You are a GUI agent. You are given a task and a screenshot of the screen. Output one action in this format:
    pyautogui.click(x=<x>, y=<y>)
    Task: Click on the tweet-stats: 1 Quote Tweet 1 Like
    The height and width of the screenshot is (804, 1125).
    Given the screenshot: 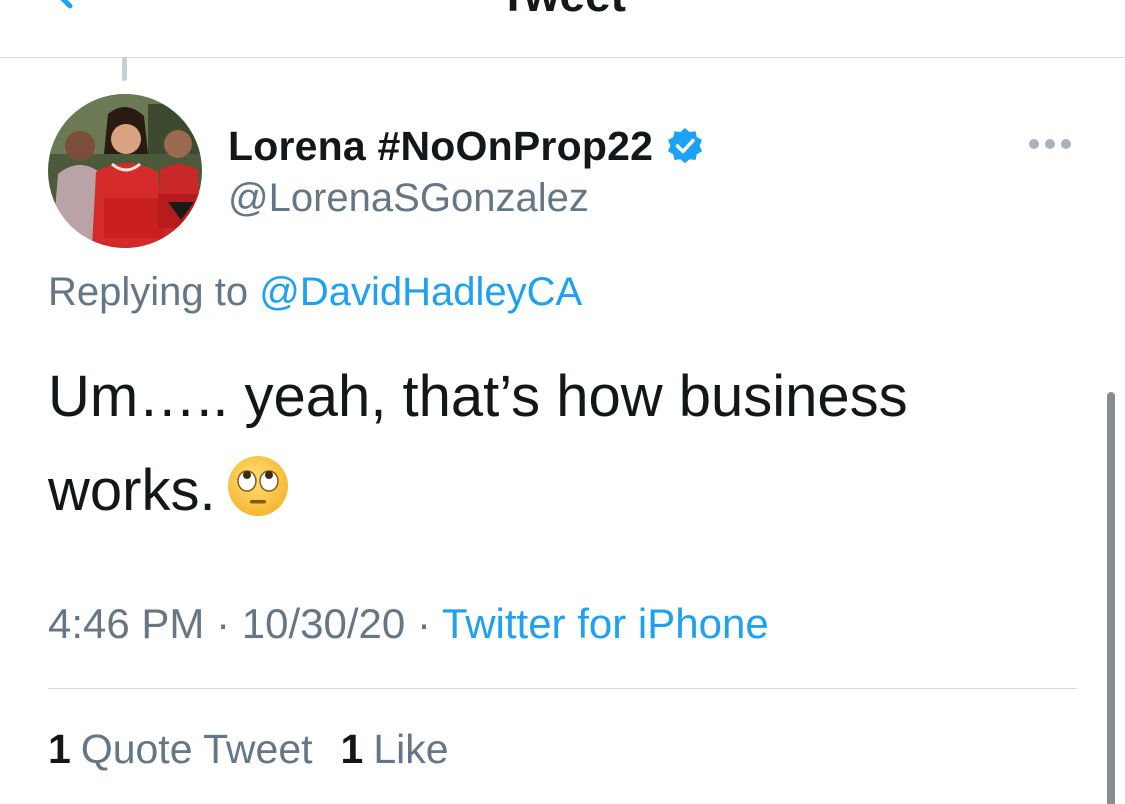 What is the action you would take?
    pyautogui.click(x=262, y=749)
    